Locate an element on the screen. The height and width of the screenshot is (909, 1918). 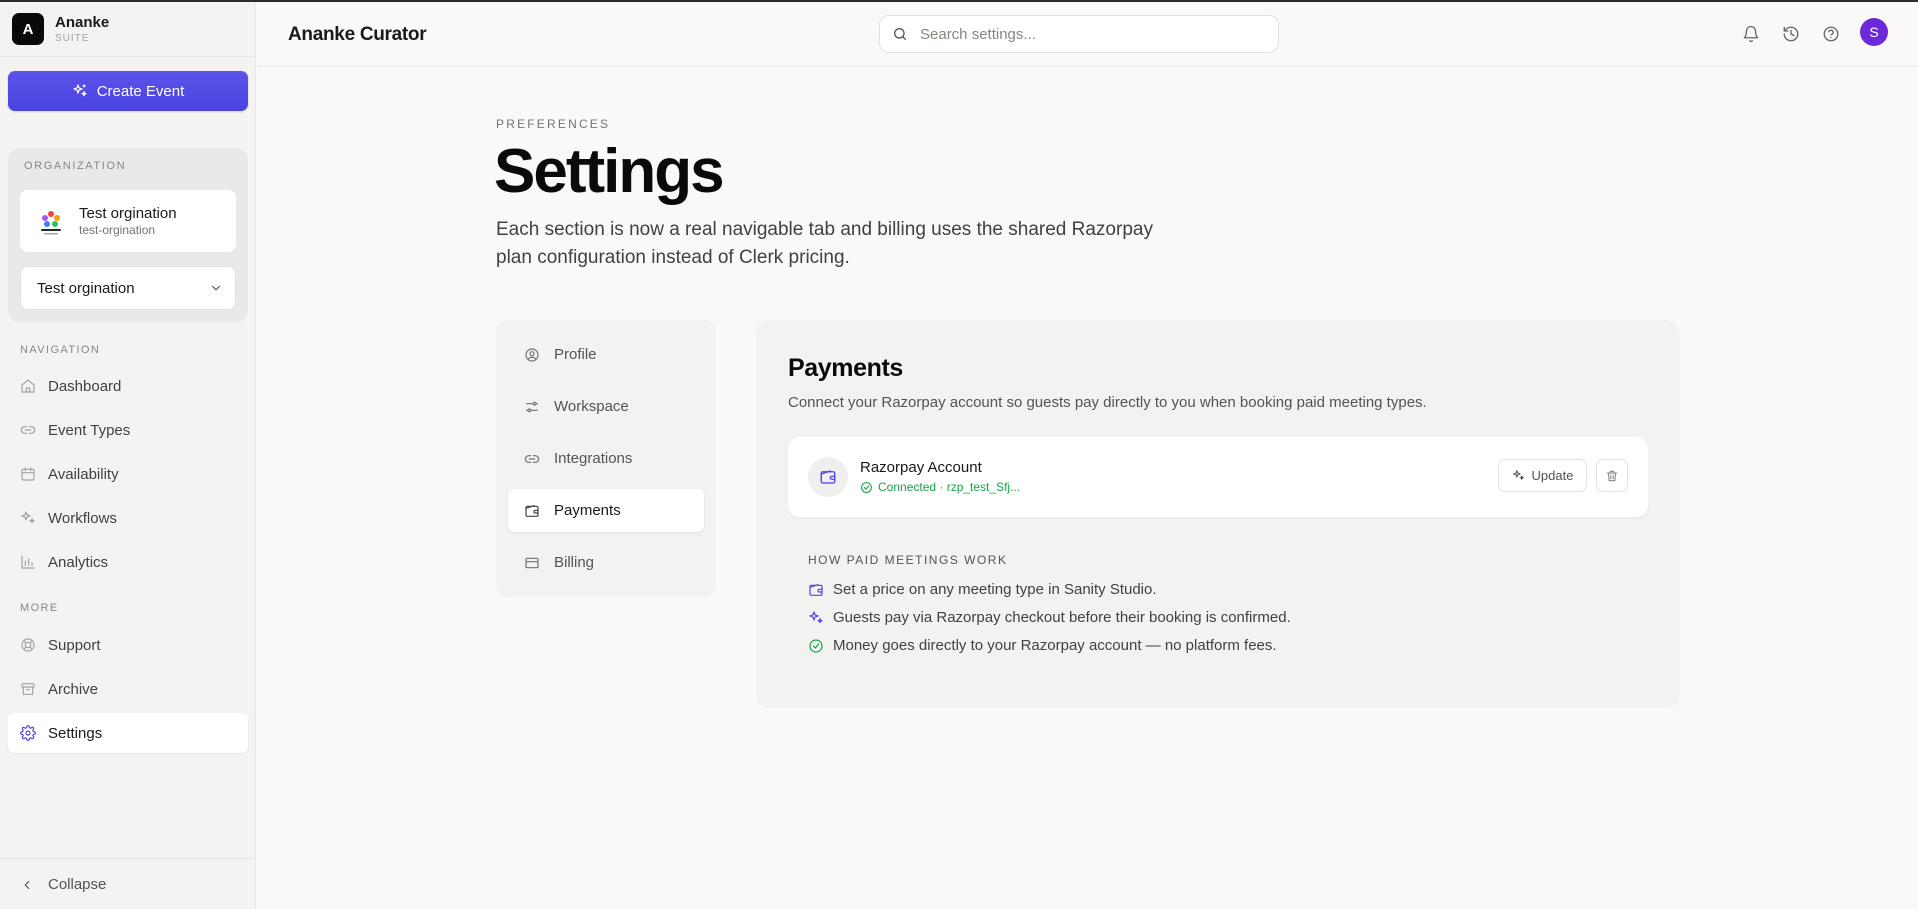
update-label: Update is located at coordinates (1552, 475).